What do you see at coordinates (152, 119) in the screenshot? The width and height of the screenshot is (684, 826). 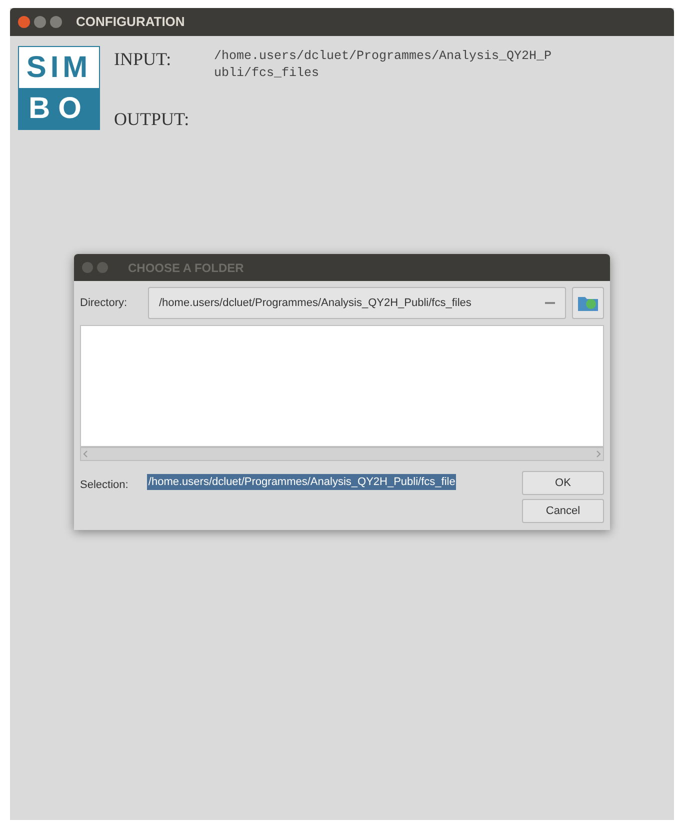 I see `field-label: OUTPUT:` at bounding box center [152, 119].